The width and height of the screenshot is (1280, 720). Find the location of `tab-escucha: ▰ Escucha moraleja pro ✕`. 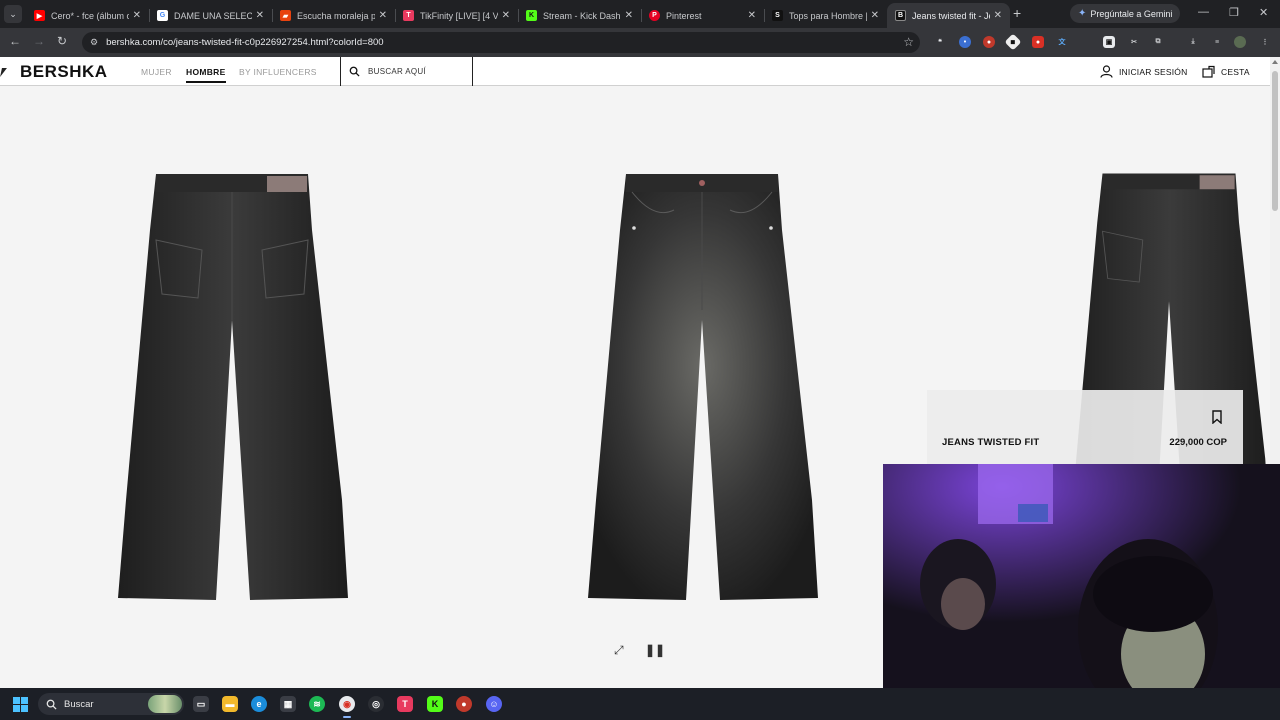

tab-escucha: ▰ Escucha moraleja pro ✕ is located at coordinates (333, 15).